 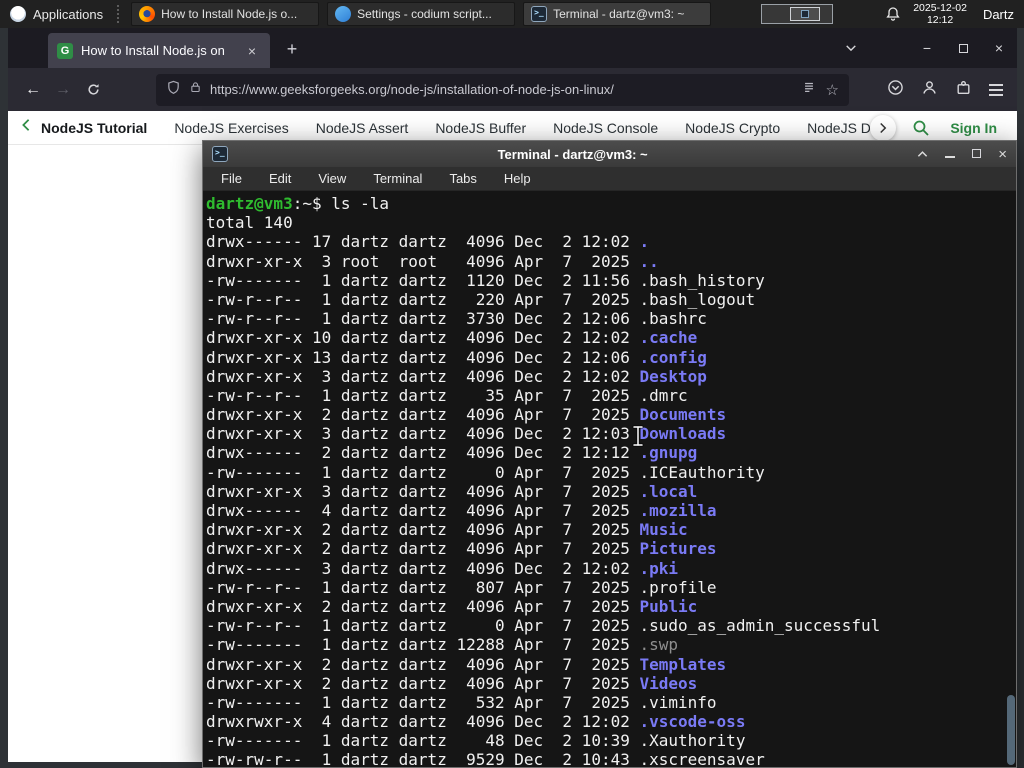 What do you see at coordinates (26, 127) in the screenshot?
I see `nav-scroll-left-chevron-icon` at bounding box center [26, 127].